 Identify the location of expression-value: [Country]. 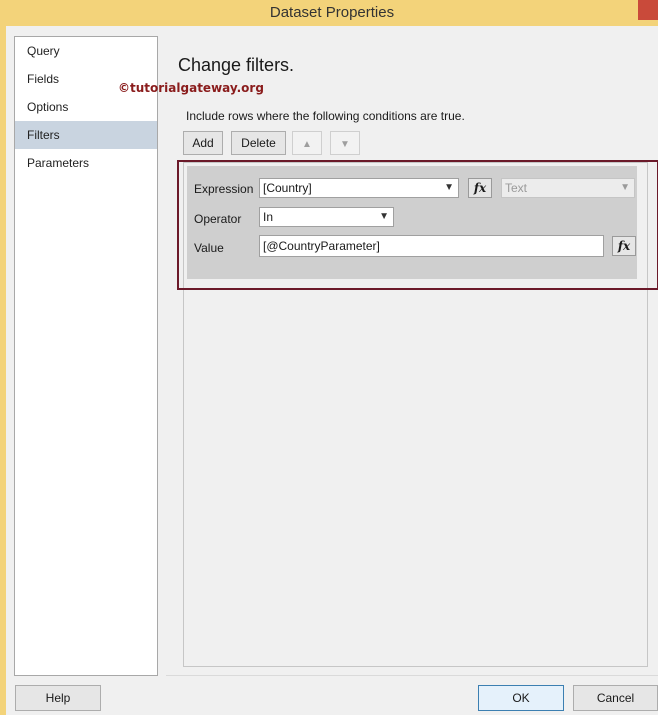
(287, 188).